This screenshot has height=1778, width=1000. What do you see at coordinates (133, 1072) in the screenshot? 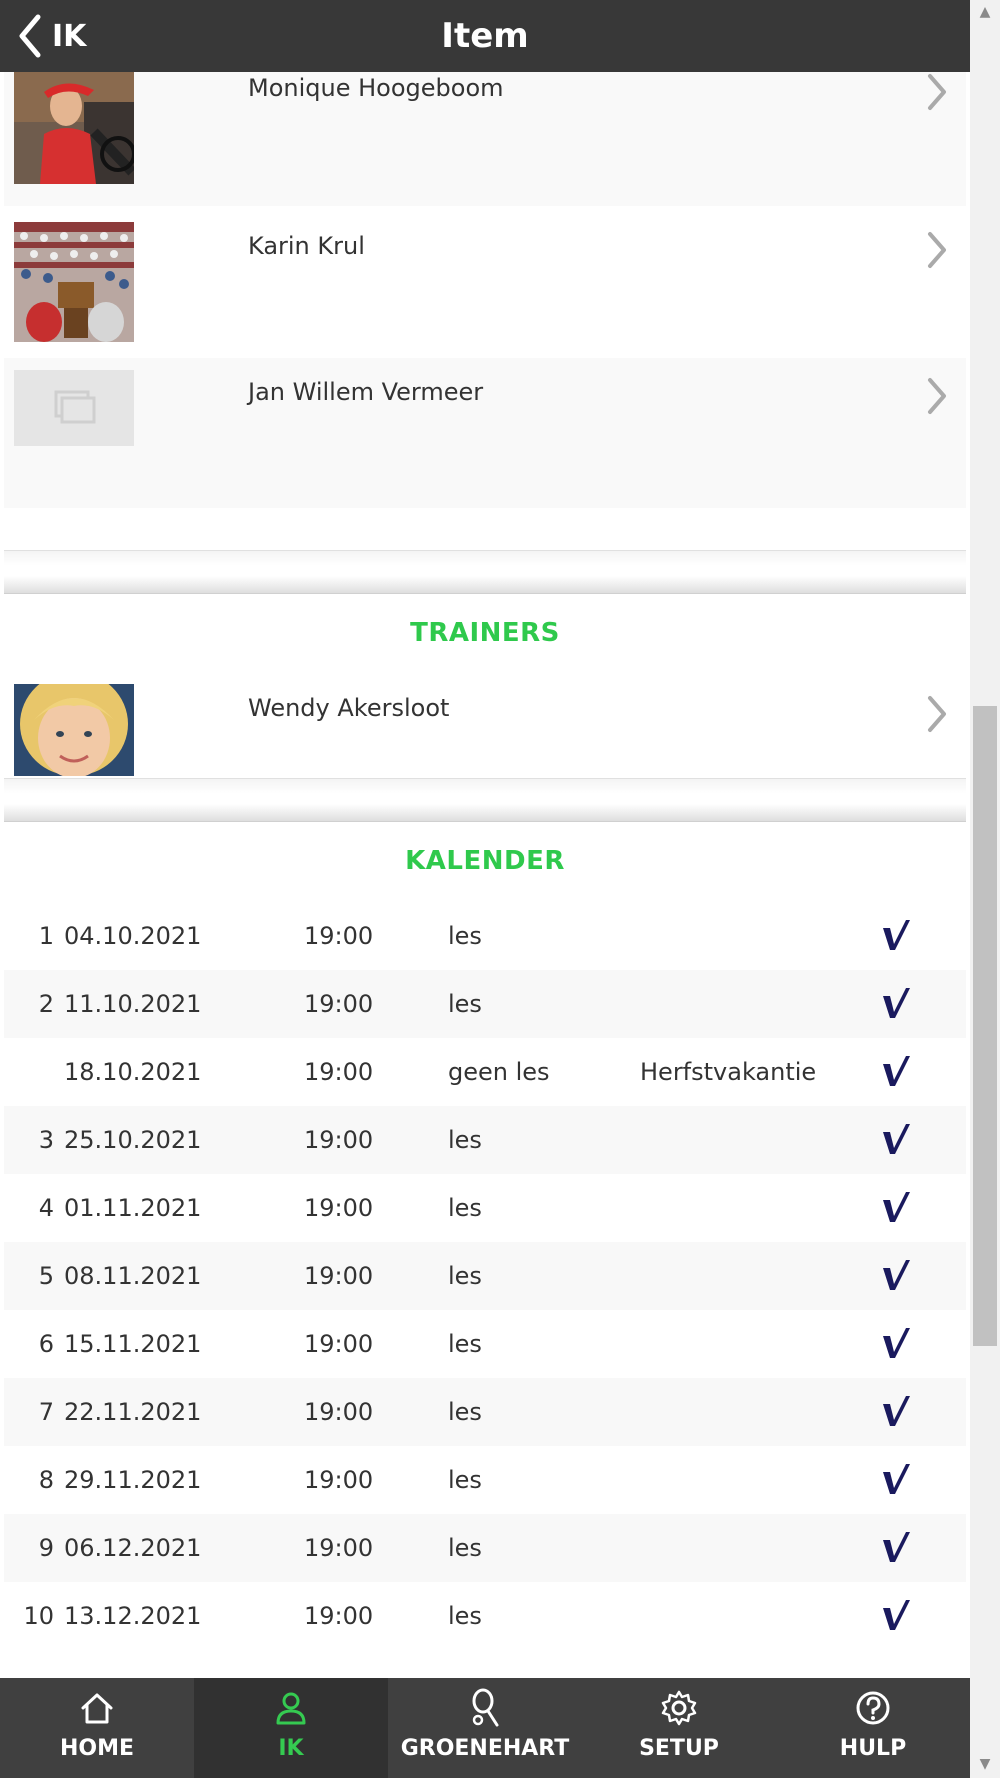
I see `calendar-row-date: 18.10.2021` at bounding box center [133, 1072].